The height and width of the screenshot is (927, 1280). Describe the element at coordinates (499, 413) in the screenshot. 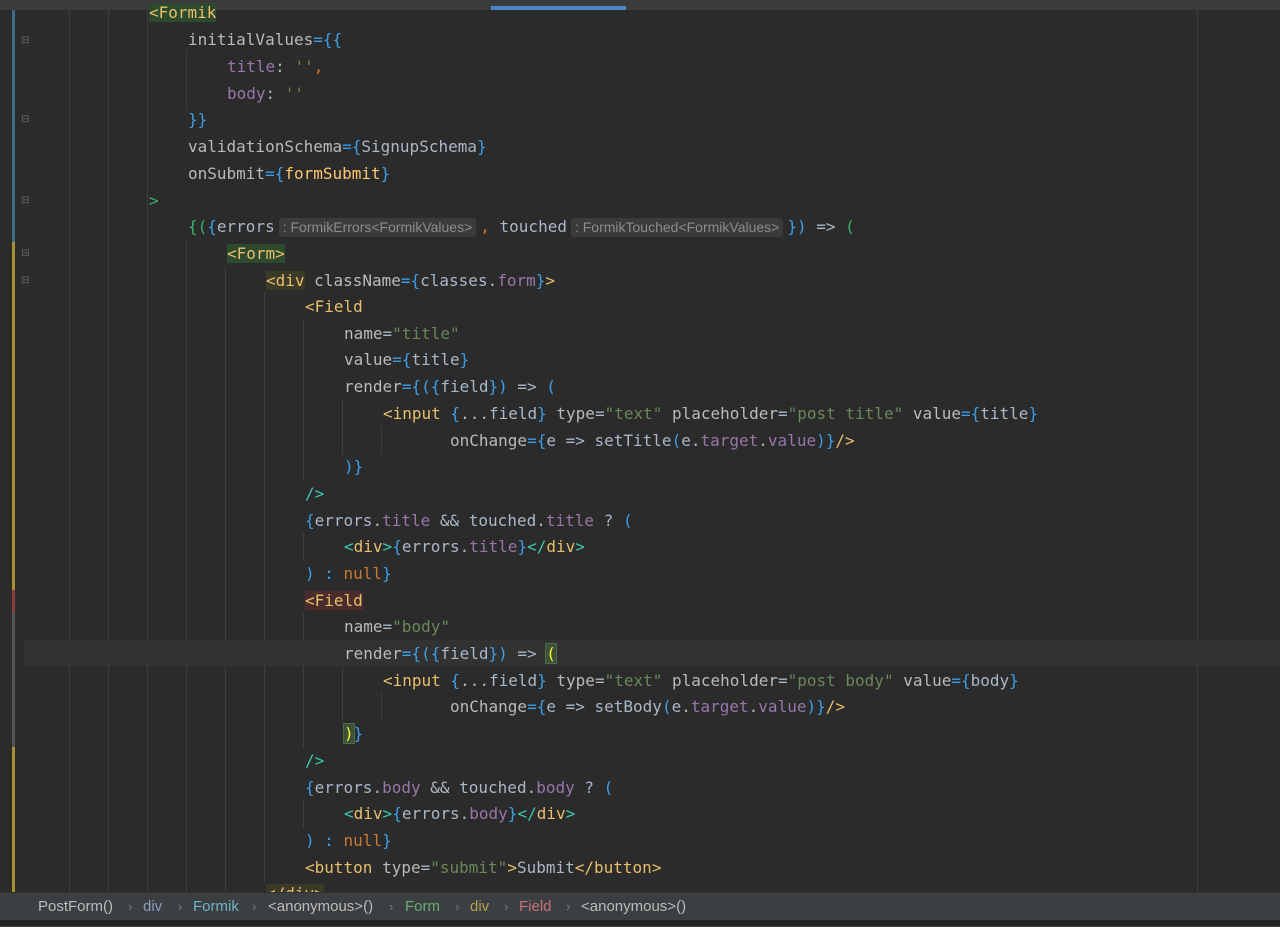

I see `spread: ...field` at that location.